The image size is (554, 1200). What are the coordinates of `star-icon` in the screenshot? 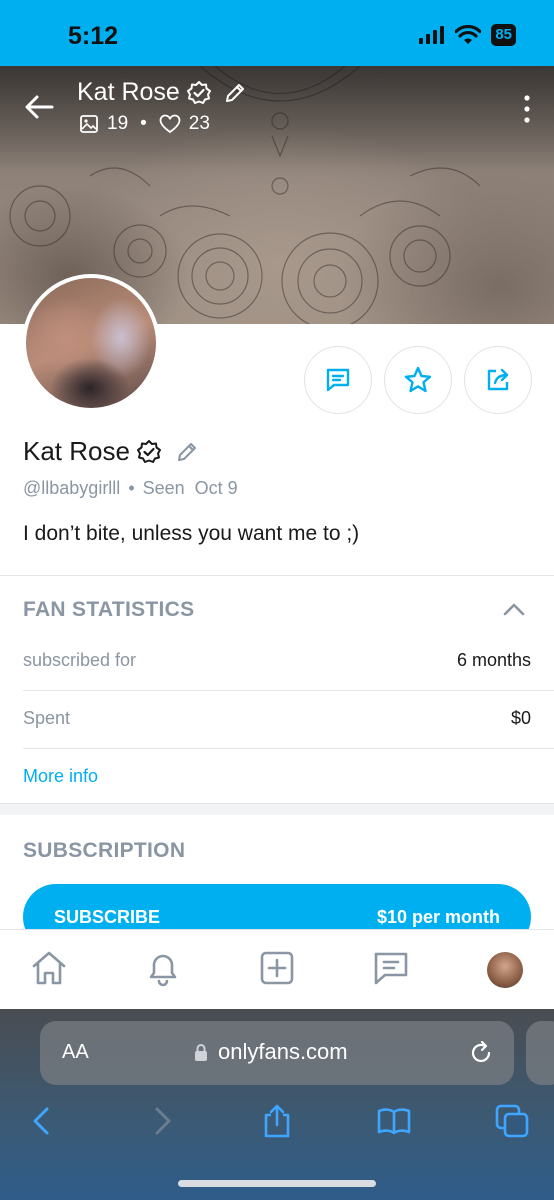 It's located at (418, 379).